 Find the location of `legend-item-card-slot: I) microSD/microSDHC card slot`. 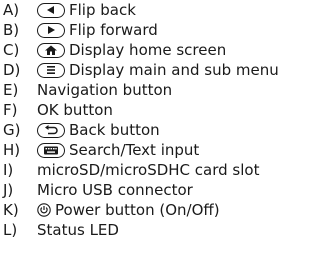

legend-item-card-slot: I) microSD/microSDHC card slot is located at coordinates (131, 170).